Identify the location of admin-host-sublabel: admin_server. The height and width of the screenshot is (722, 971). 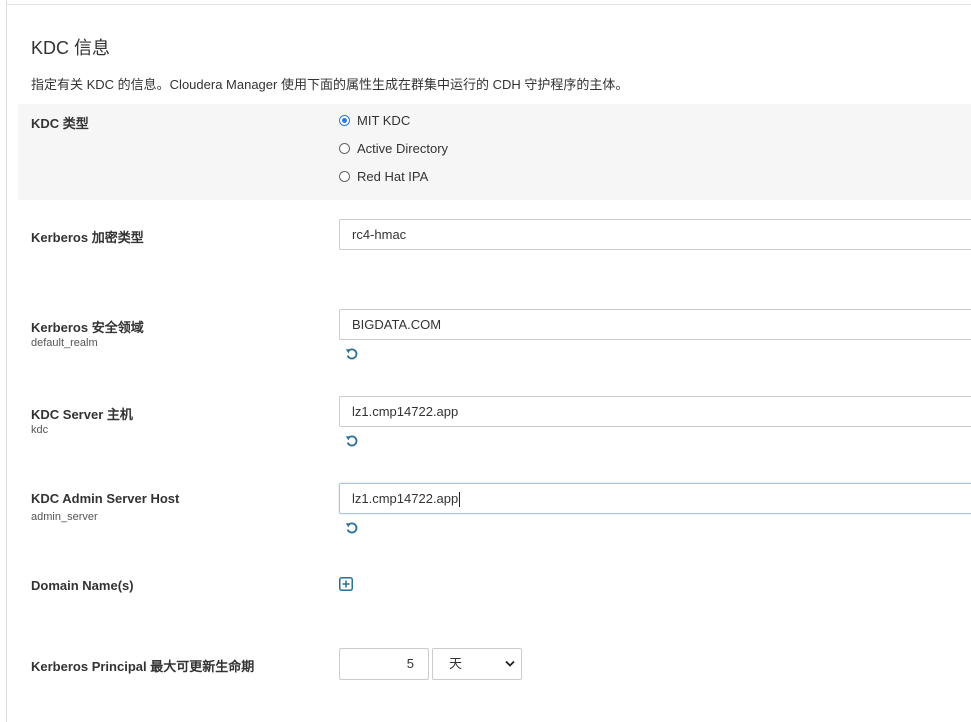
(64, 517).